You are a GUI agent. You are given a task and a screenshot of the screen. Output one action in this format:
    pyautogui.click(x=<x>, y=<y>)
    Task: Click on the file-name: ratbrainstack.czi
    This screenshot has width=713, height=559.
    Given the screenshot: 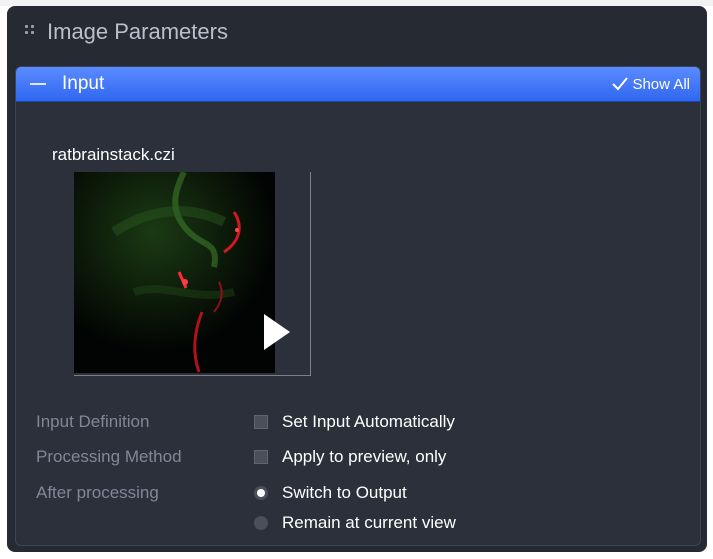 What is the action you would take?
    pyautogui.click(x=113, y=154)
    